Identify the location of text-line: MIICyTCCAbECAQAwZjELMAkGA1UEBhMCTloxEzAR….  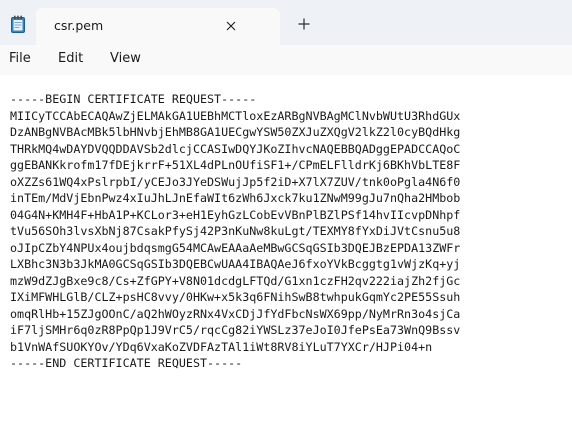
(235, 115).